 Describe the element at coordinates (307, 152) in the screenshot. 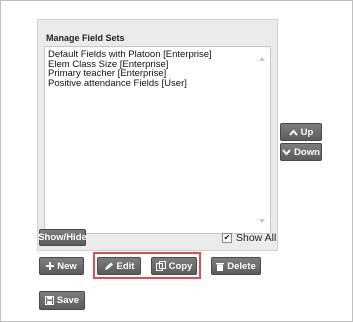

I see `move-down-label: Down` at that location.